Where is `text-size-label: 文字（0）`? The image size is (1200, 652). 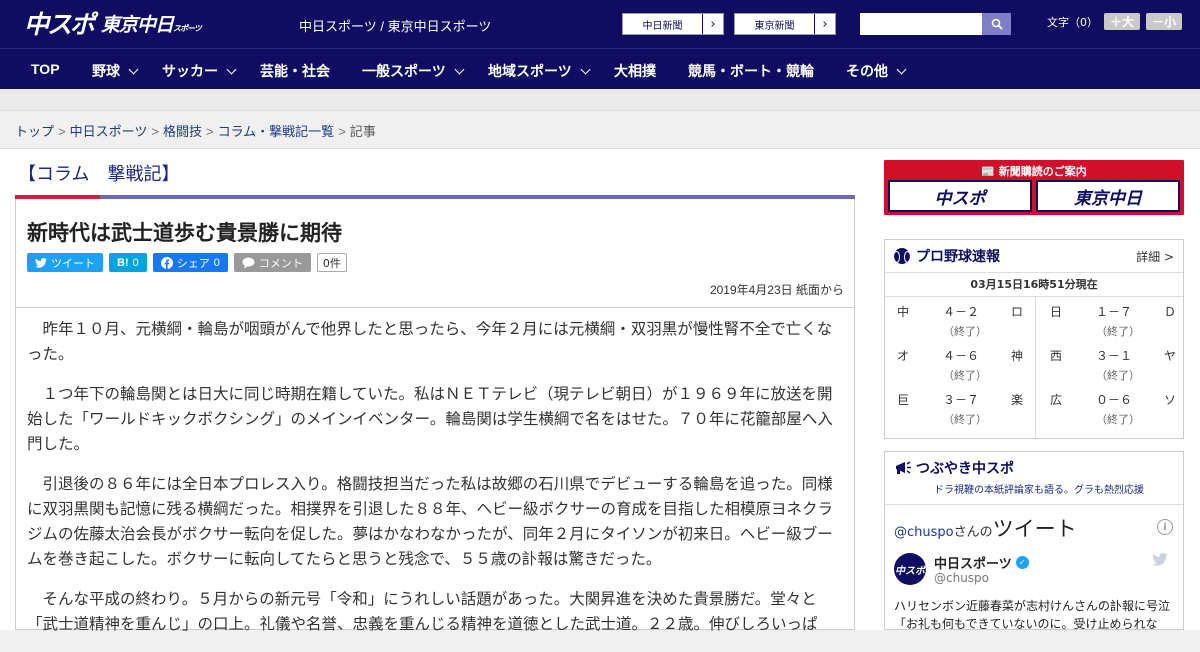
text-size-label: 文字（0） is located at coordinates (1072, 22).